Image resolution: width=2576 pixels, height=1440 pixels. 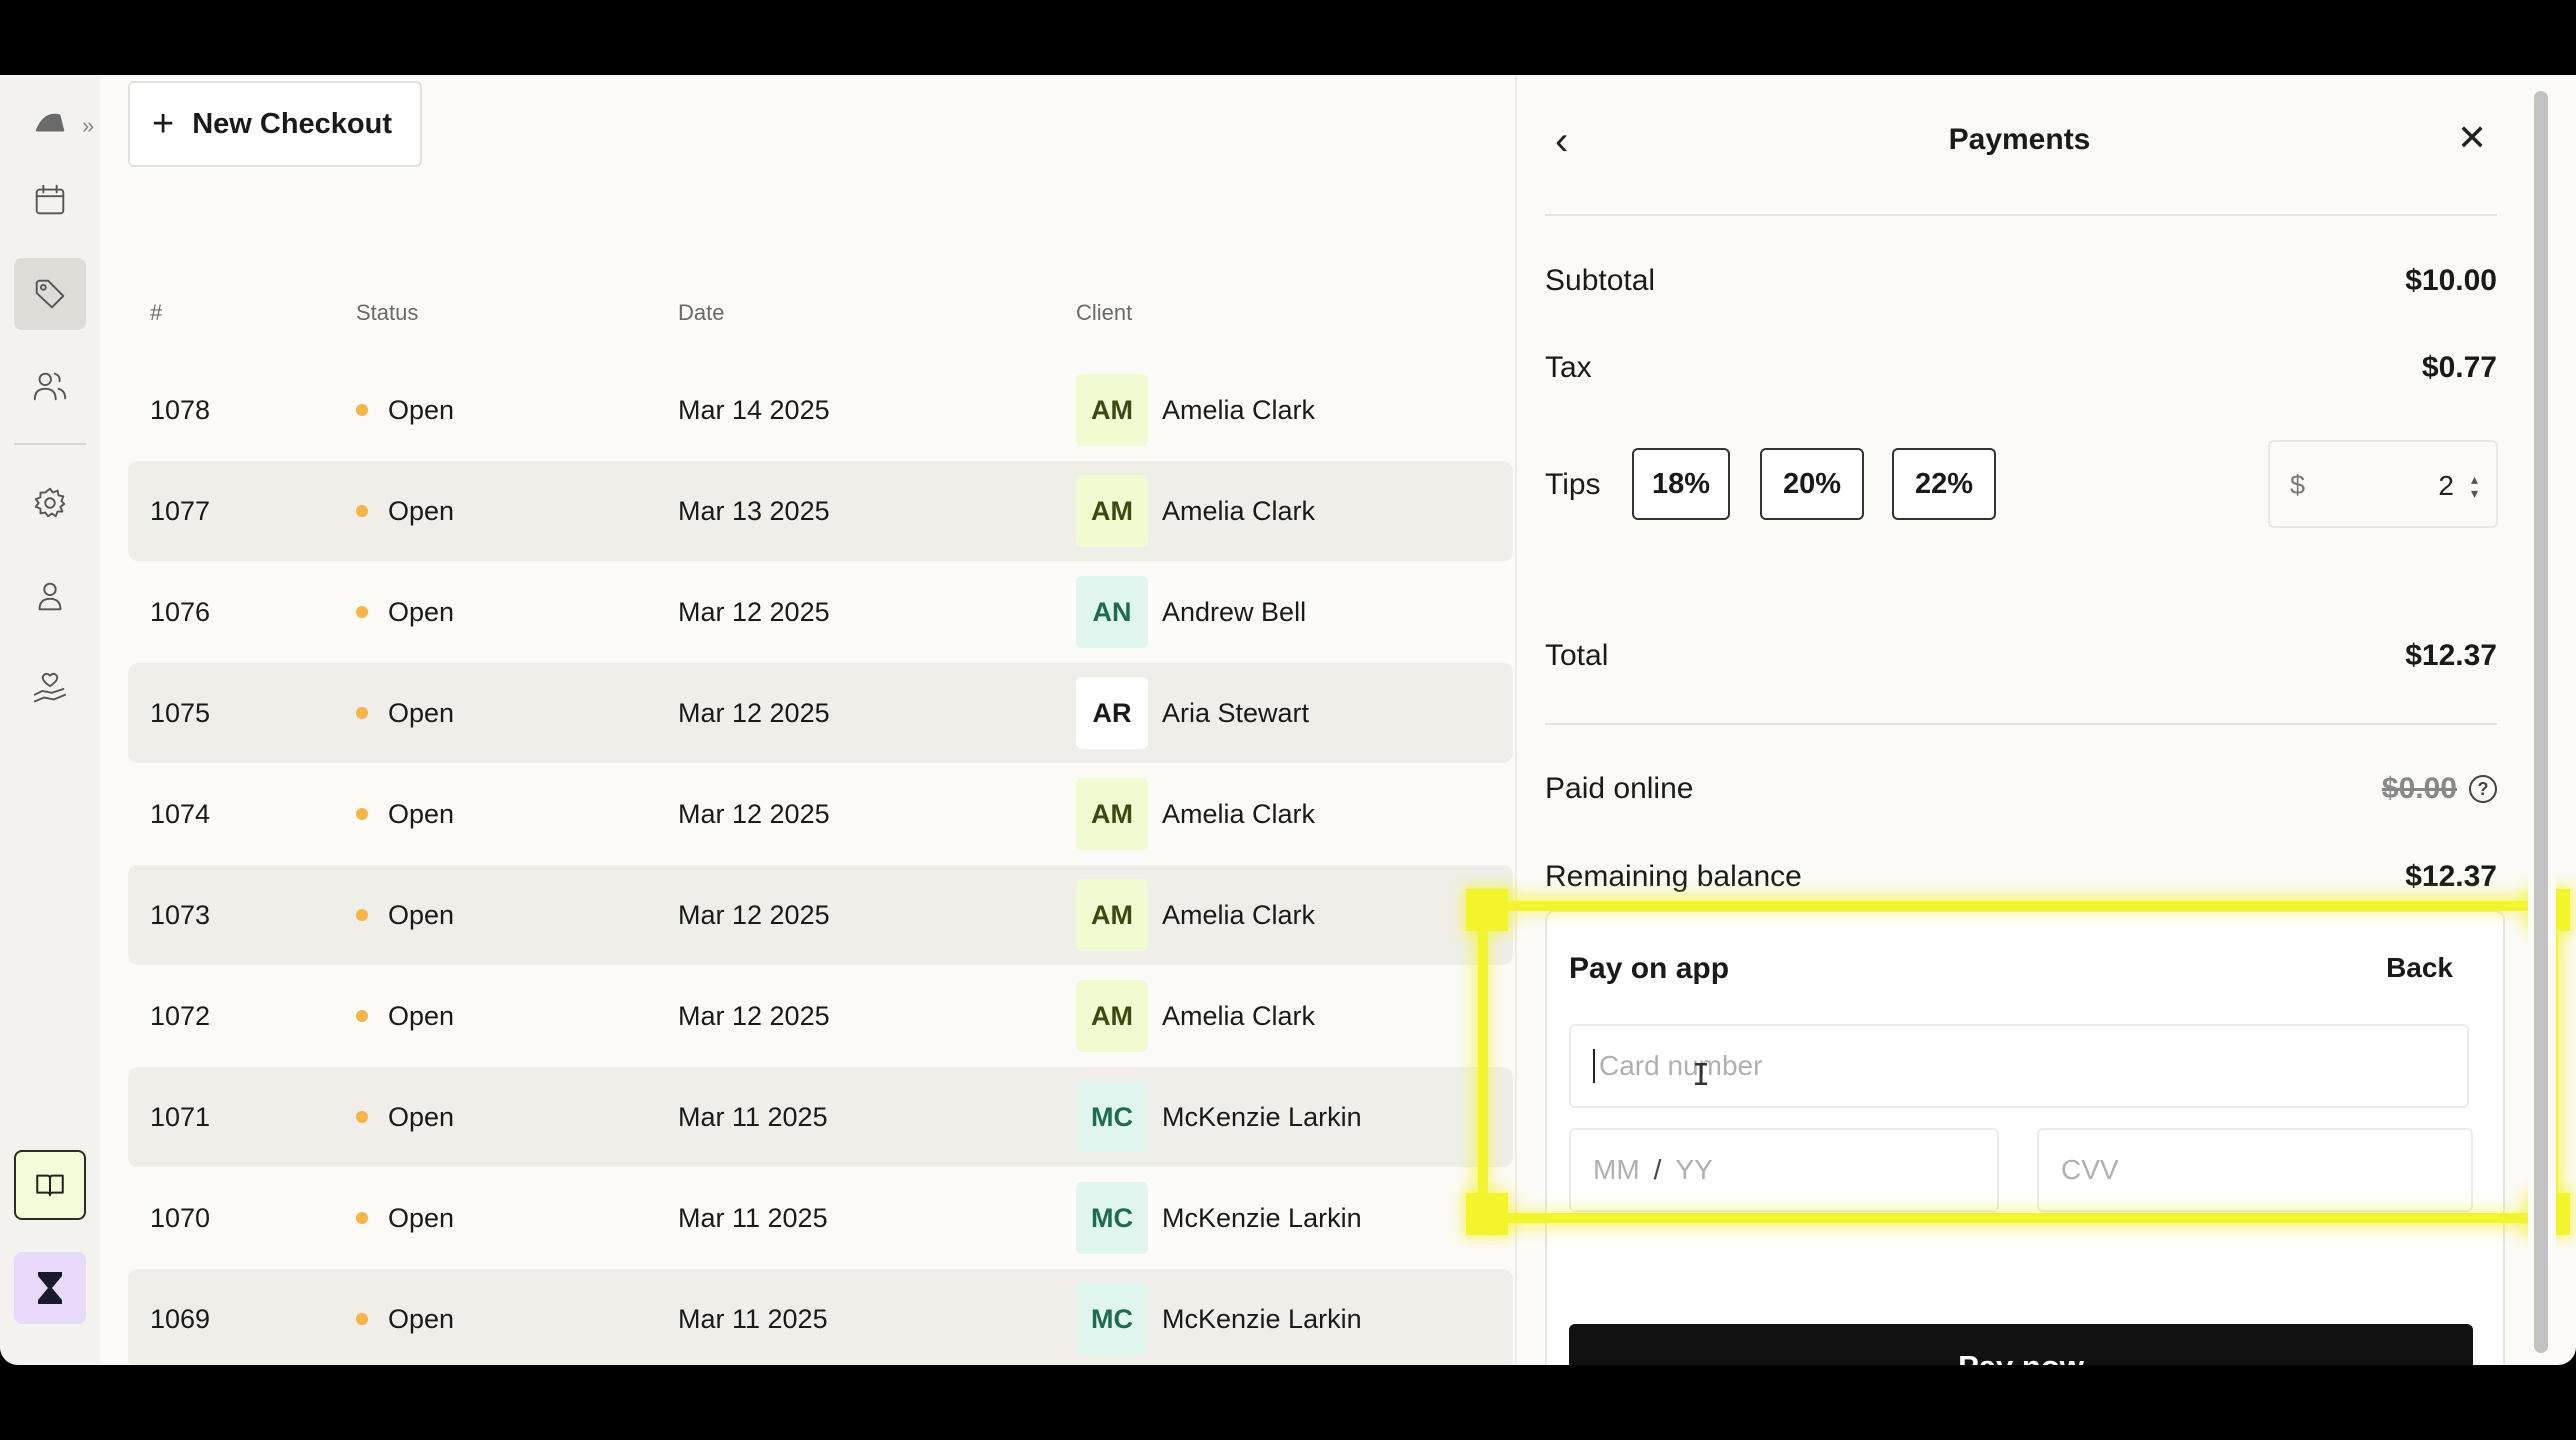 I want to click on total-row: Total $12.37, so click(x=2021, y=656).